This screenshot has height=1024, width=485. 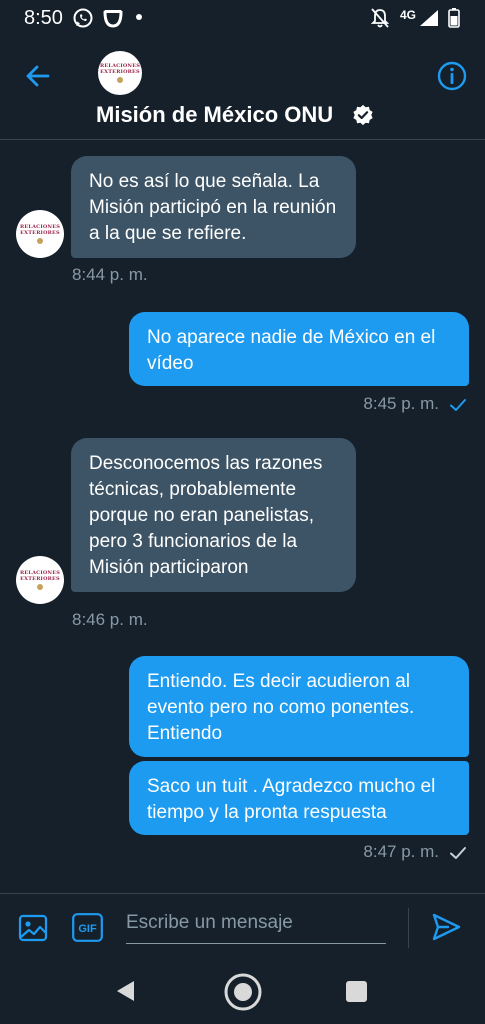 I want to click on battery-icon, so click(x=454, y=18).